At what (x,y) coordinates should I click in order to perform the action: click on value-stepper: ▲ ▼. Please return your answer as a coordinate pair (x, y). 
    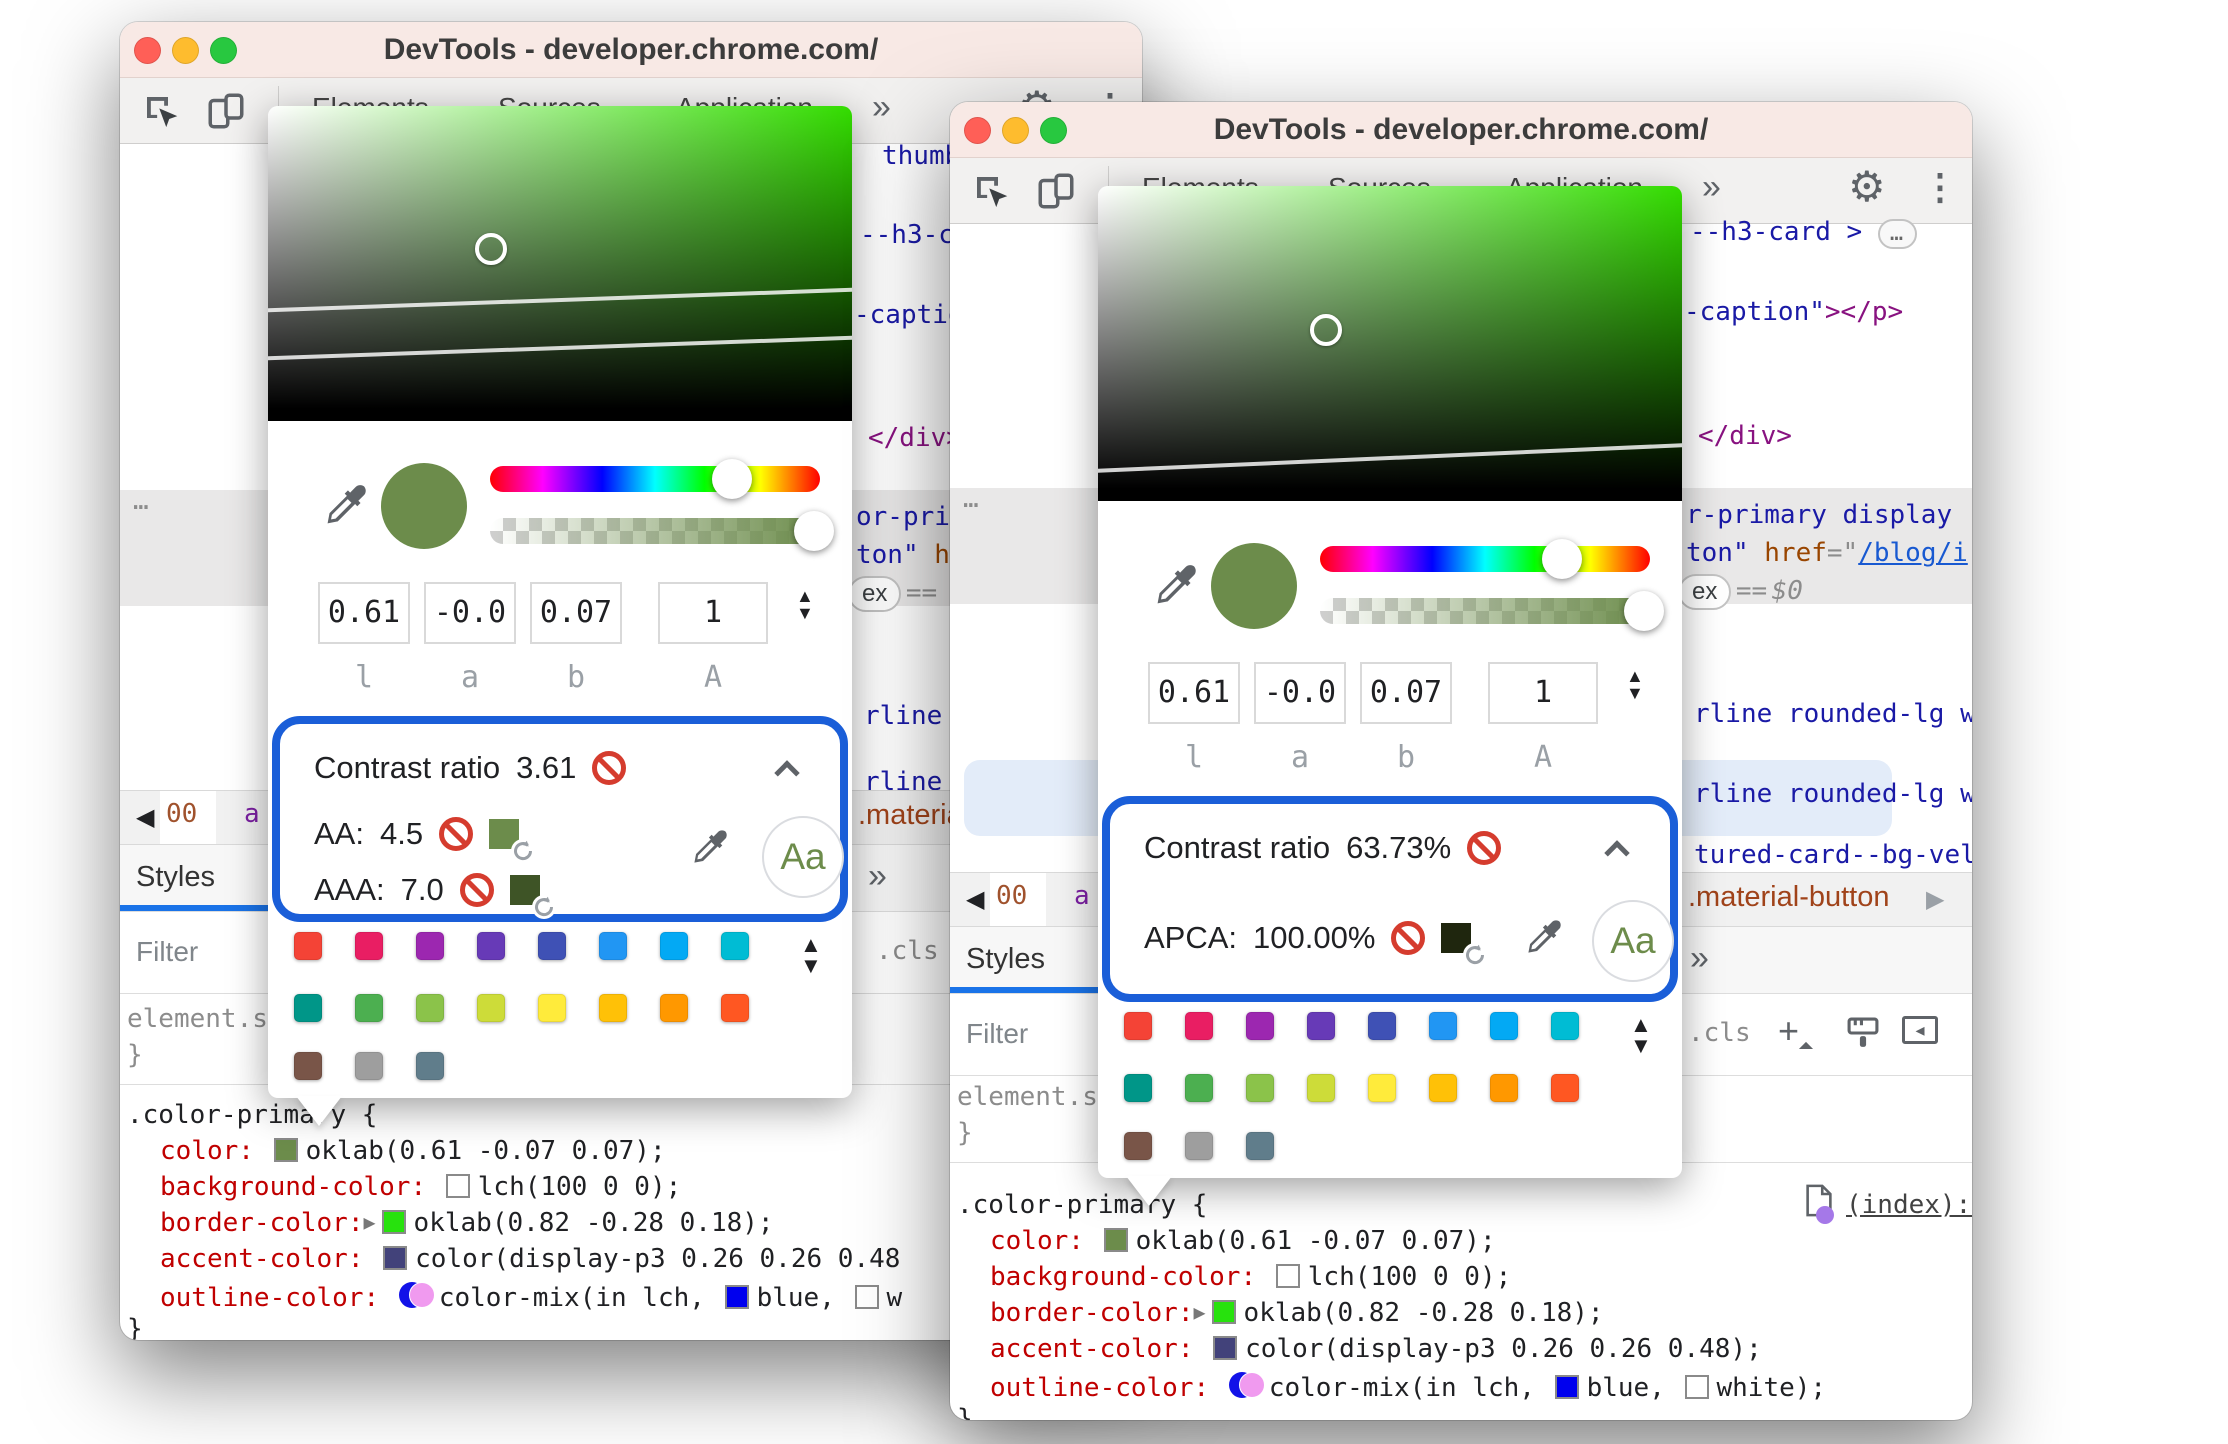
    Looking at the image, I should click on (805, 604).